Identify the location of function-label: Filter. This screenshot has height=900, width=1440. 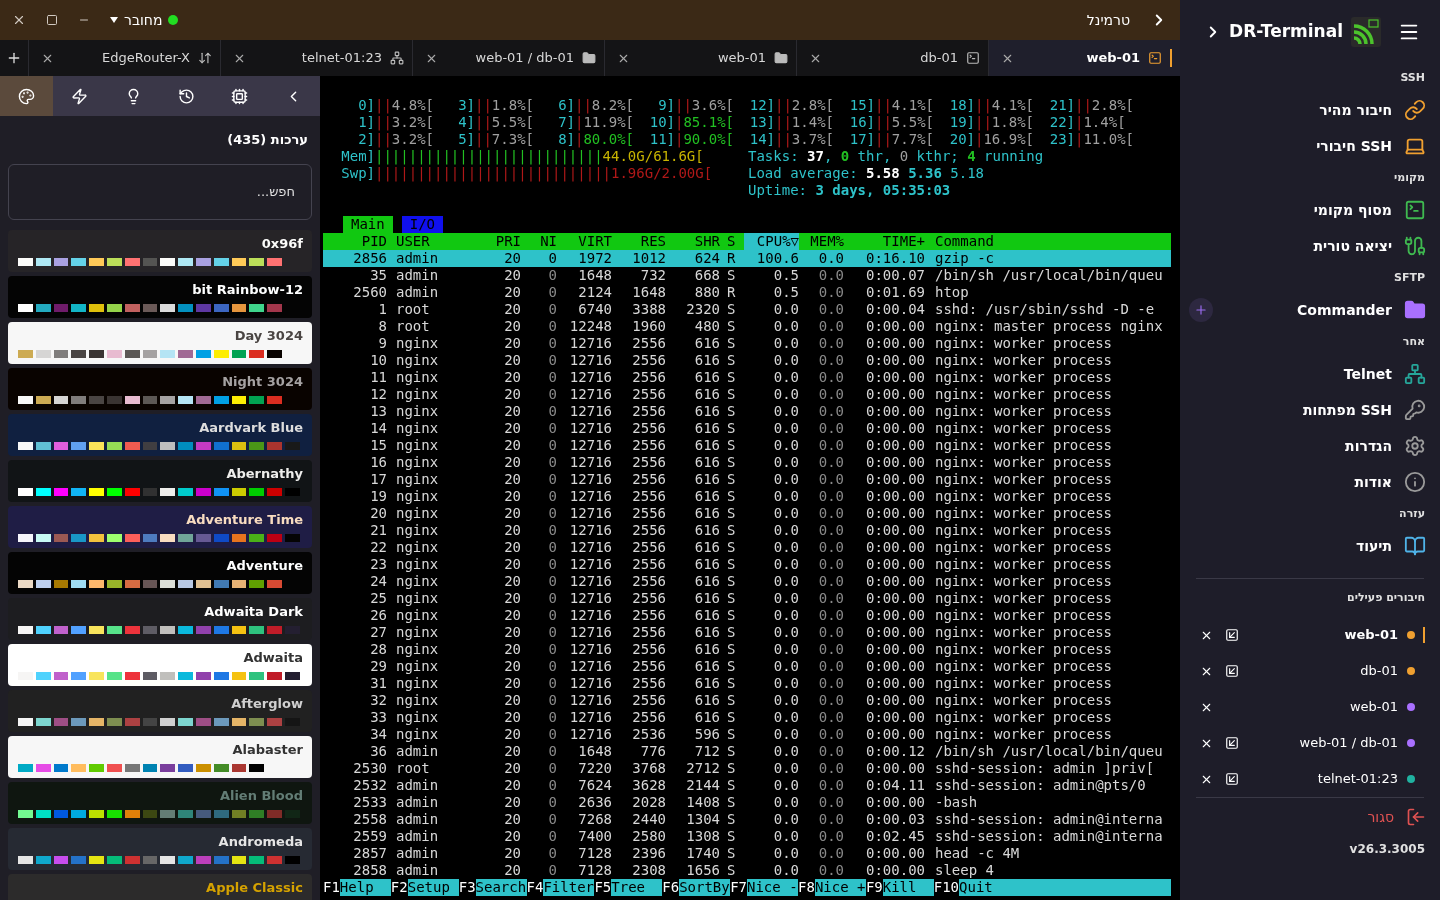
(569, 887).